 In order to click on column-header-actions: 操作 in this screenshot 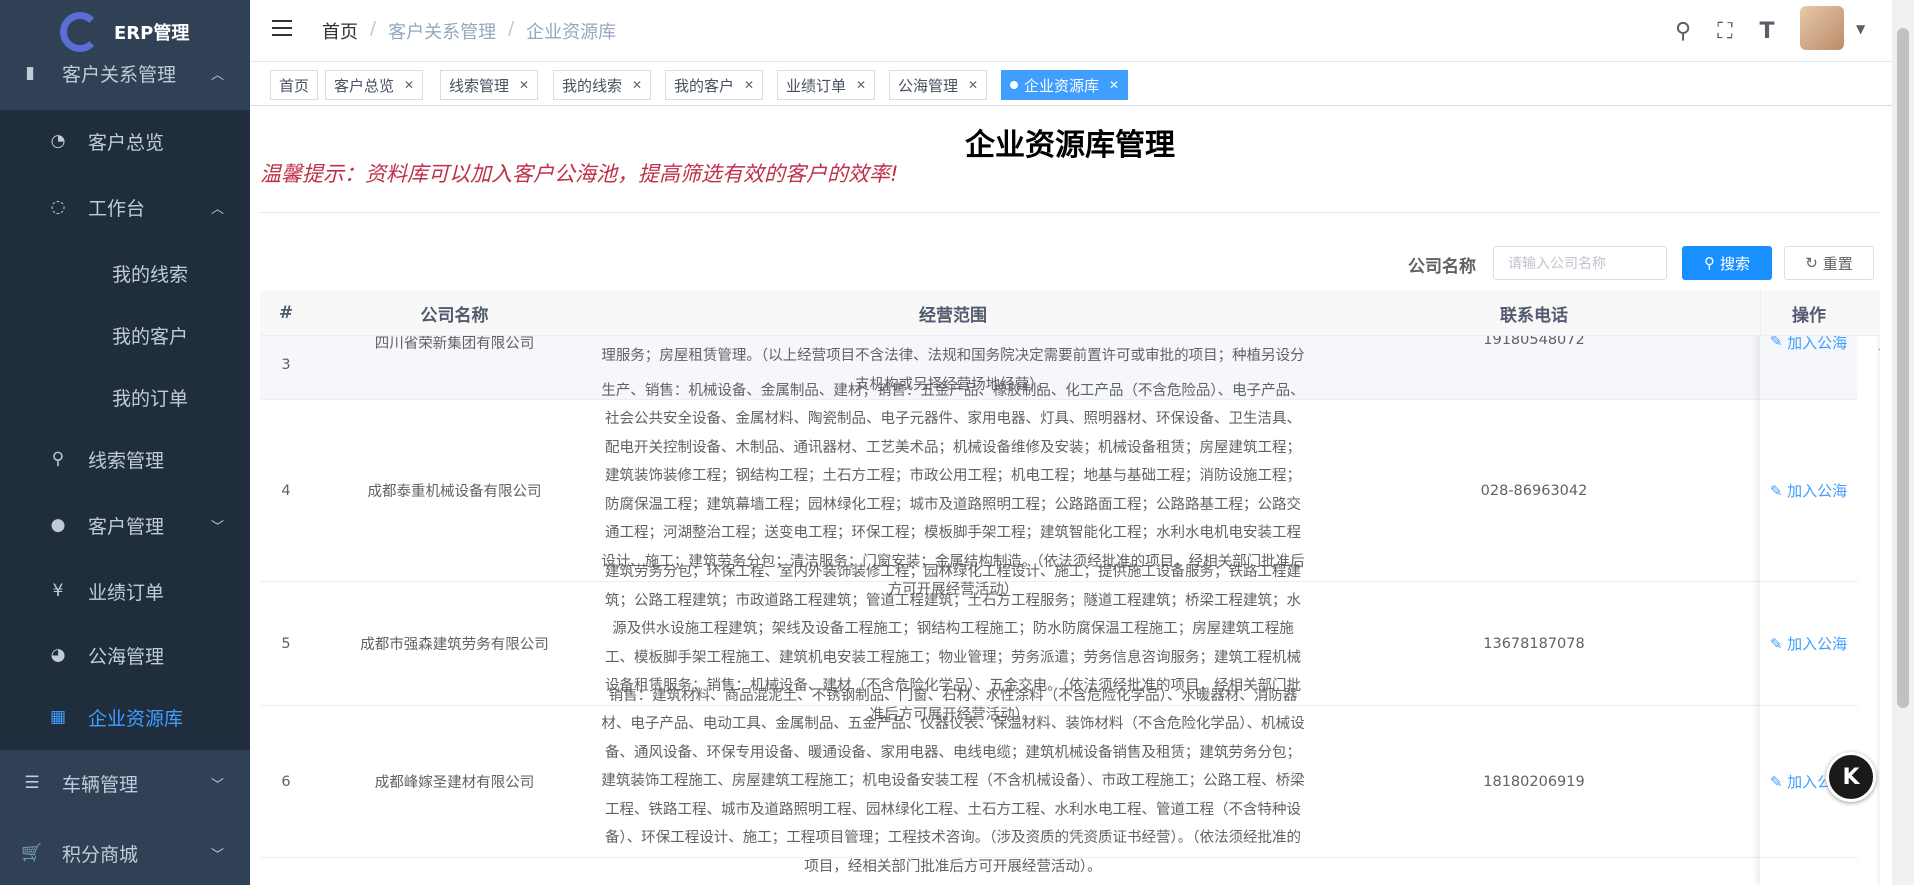, I will do `click(1808, 313)`.